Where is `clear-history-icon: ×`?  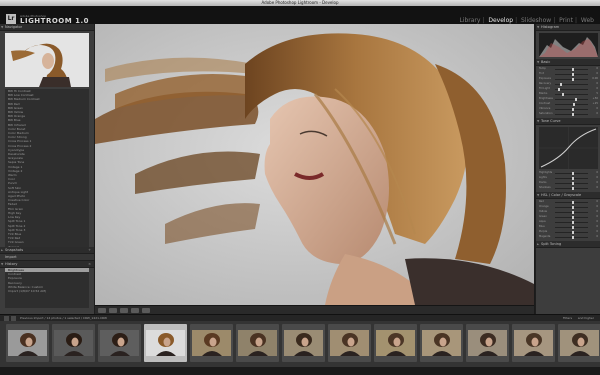
clear-history-icon: × is located at coordinates (89, 264).